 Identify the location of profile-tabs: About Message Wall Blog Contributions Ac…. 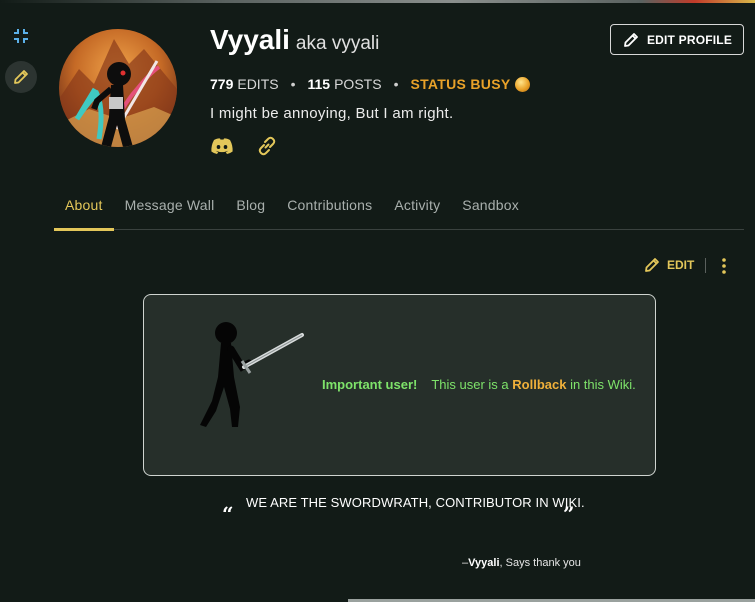
(399, 212).